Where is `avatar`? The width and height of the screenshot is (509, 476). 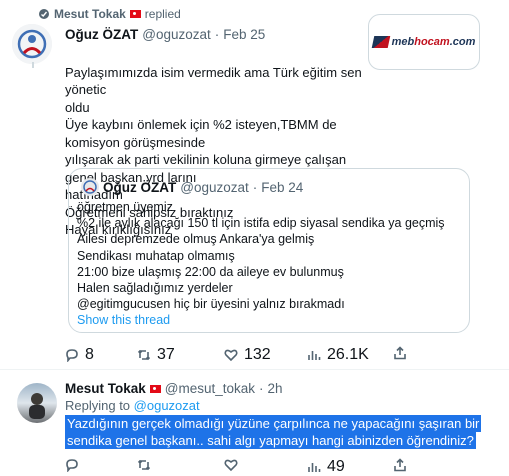
avatar is located at coordinates (32, 44).